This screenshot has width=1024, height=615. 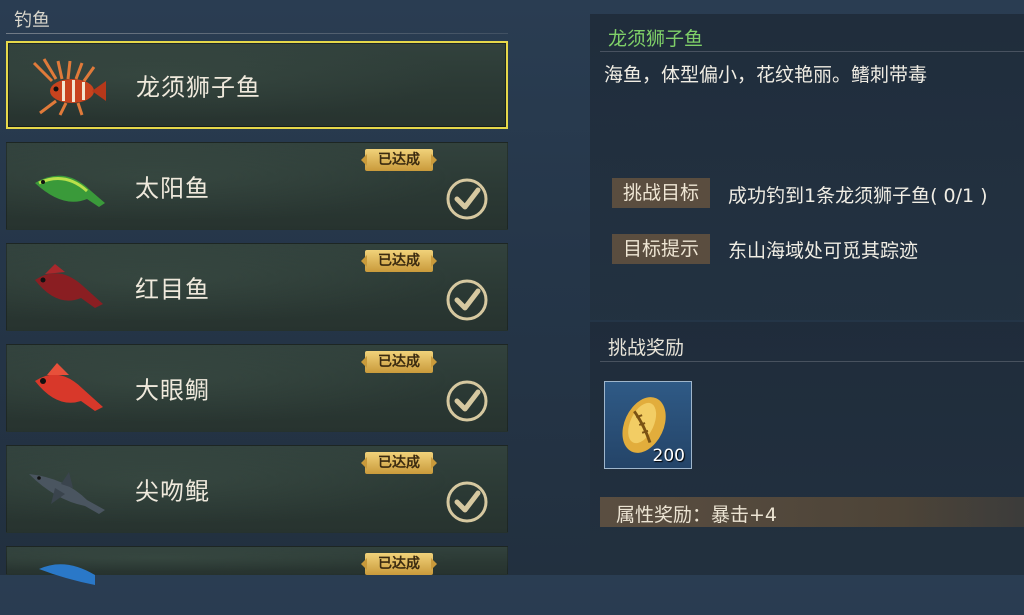 What do you see at coordinates (656, 39) in the screenshot?
I see `detail-title: 龙须狮子鱼` at bounding box center [656, 39].